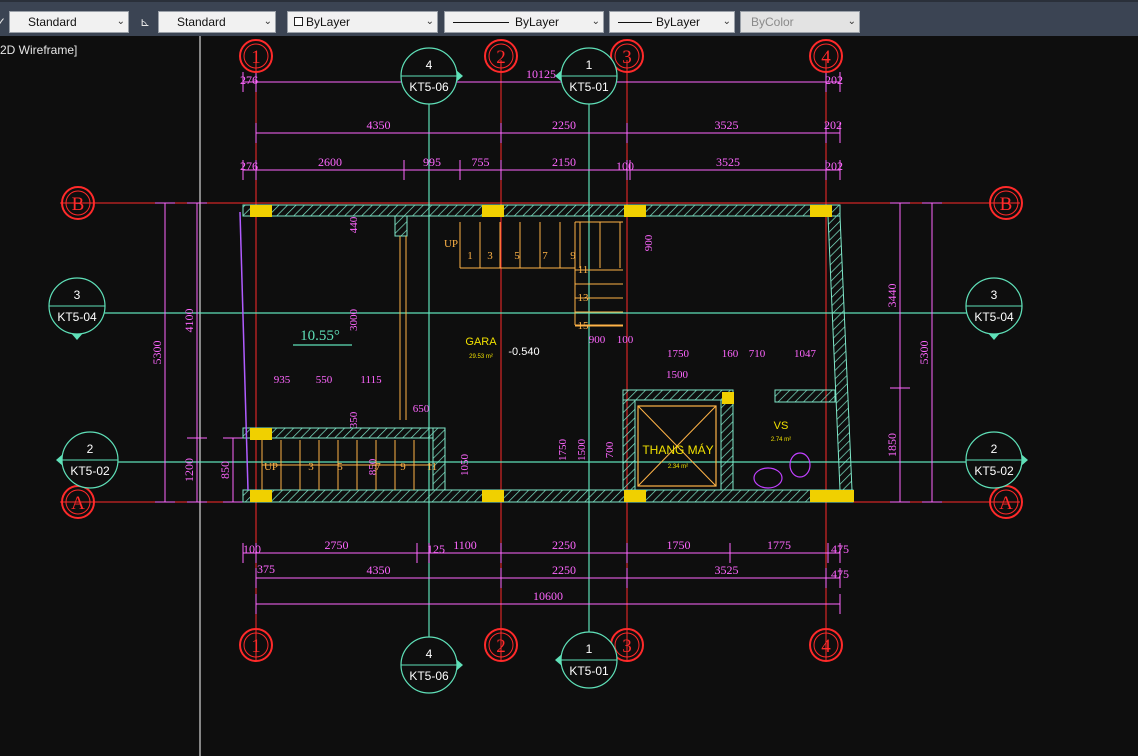  What do you see at coordinates (421, 409) in the screenshot?
I see `dim-inner-label: 650` at bounding box center [421, 409].